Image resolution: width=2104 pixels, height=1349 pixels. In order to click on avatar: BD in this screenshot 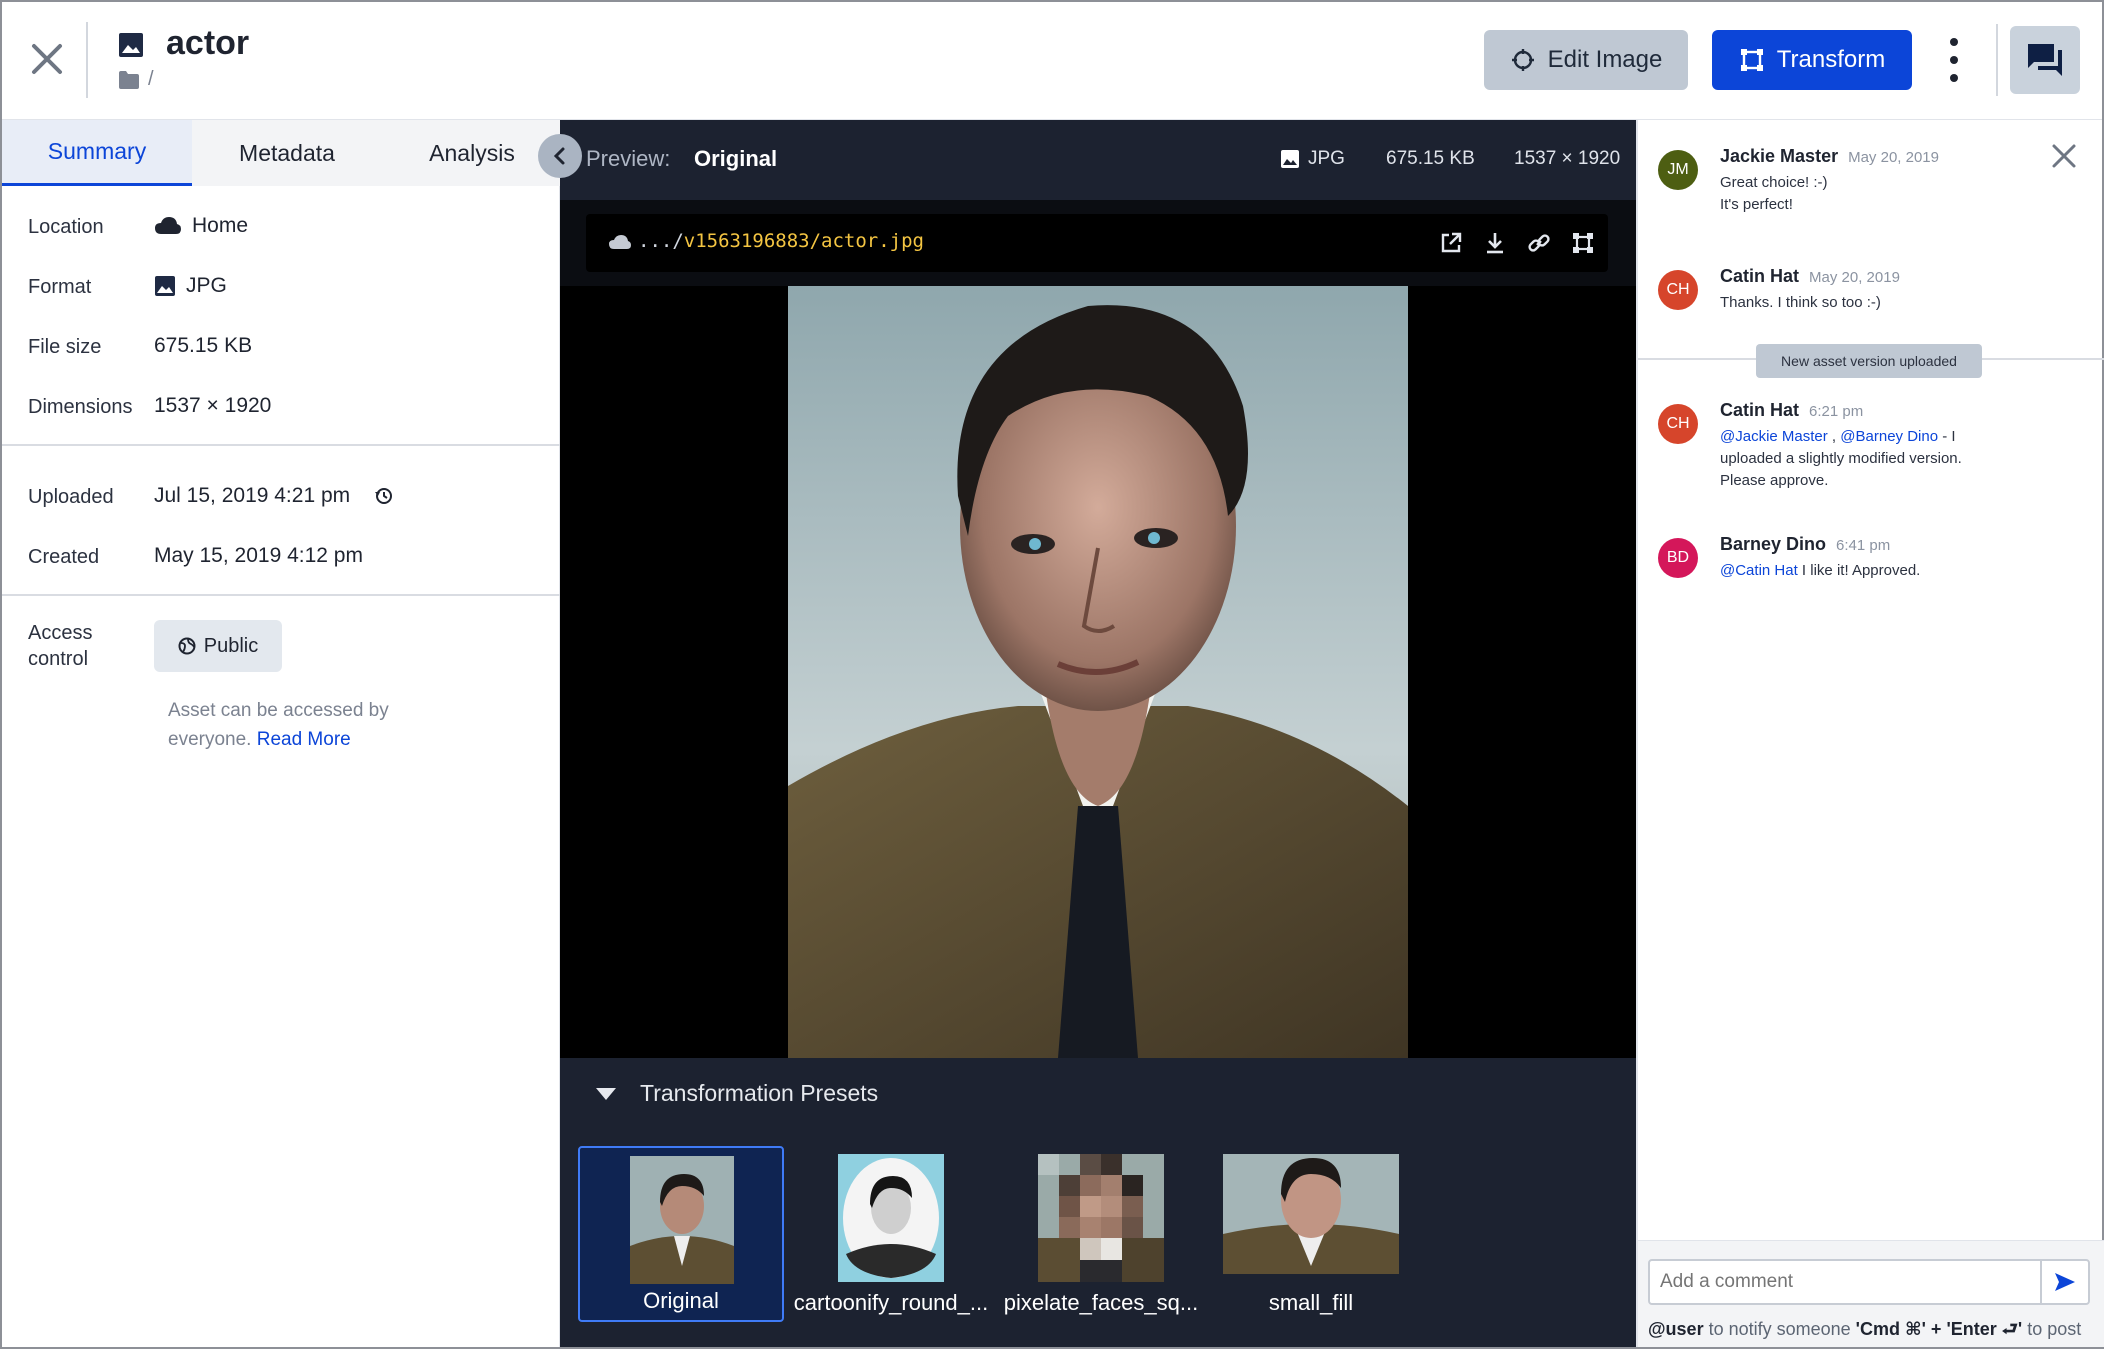, I will do `click(1678, 558)`.